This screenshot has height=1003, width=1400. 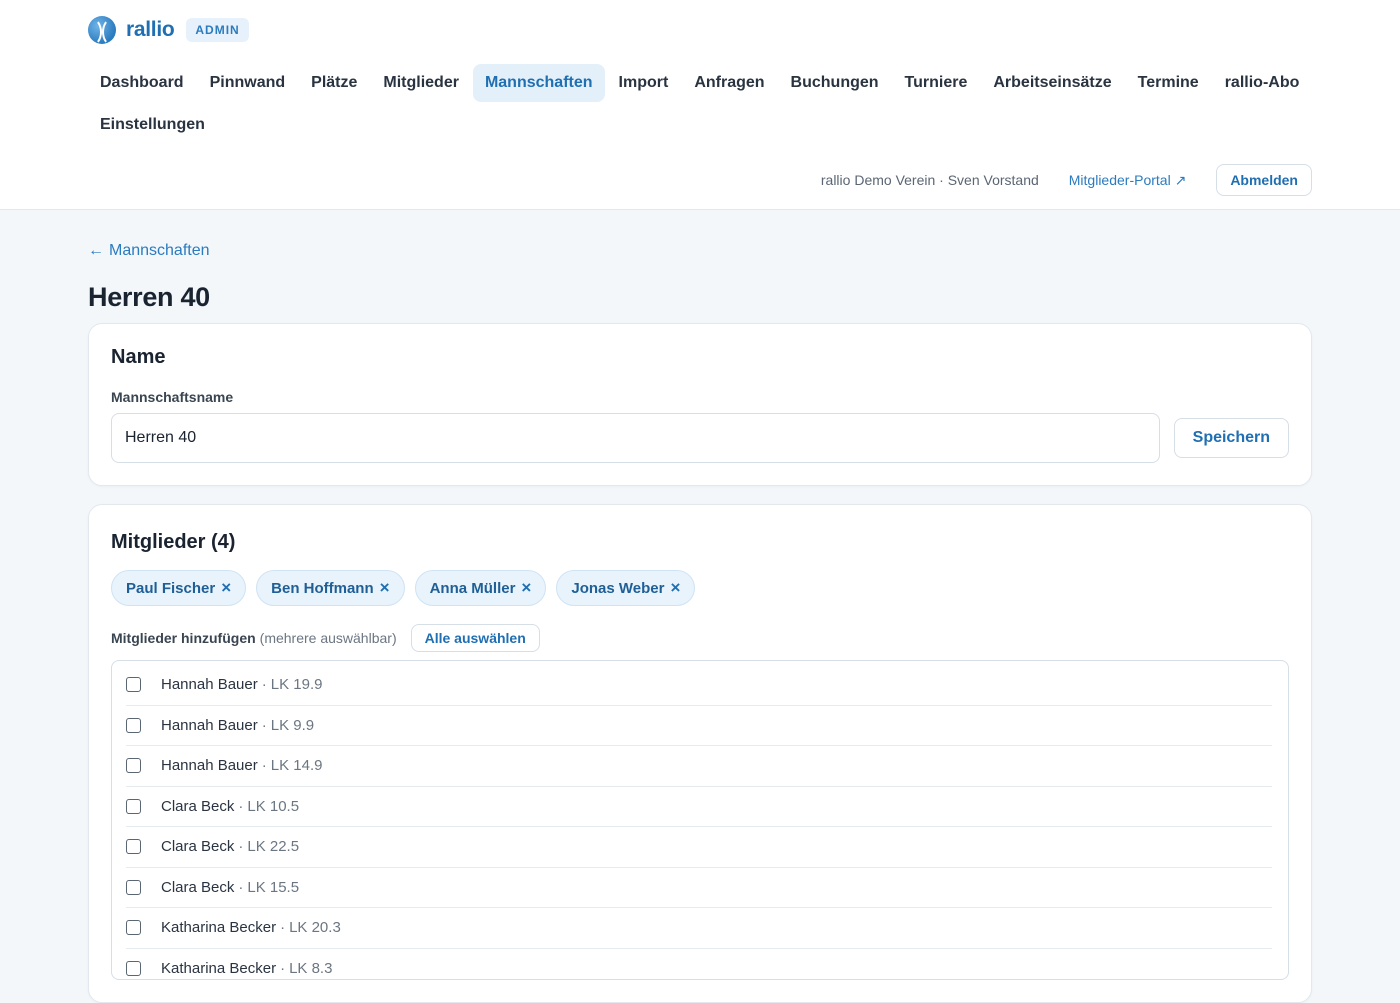 What do you see at coordinates (1052, 83) in the screenshot?
I see `nav-item-arbeitseinsaetze: Arbeitseinsätze` at bounding box center [1052, 83].